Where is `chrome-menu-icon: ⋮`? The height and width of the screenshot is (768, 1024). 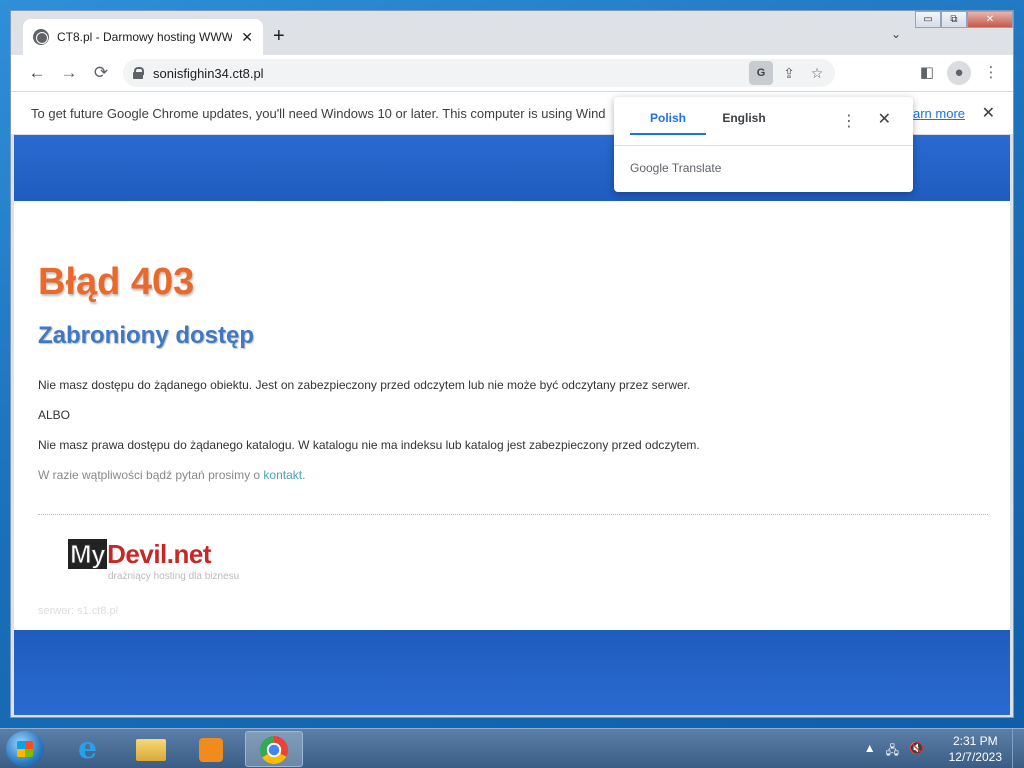 chrome-menu-icon: ⋮ is located at coordinates (991, 73).